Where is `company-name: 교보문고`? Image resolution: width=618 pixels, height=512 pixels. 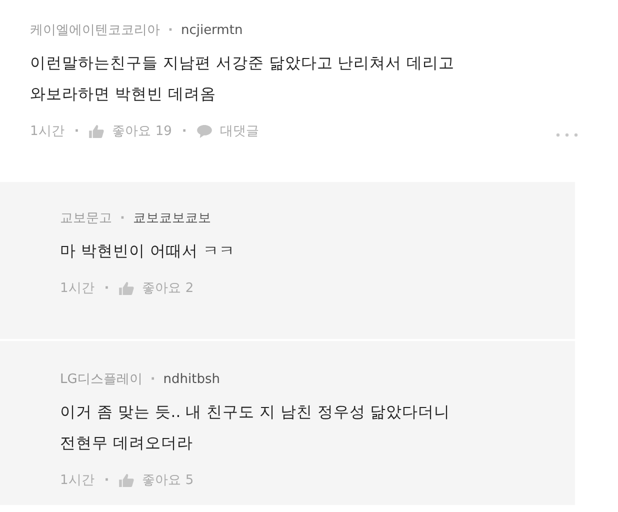
company-name: 교보문고 is located at coordinates (86, 218).